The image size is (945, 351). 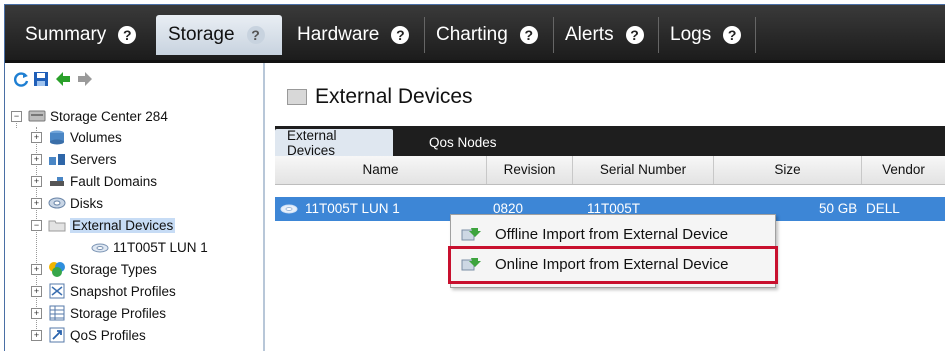 I want to click on tree-item-qos-profiles: + QoS Profiles, so click(x=88, y=335).